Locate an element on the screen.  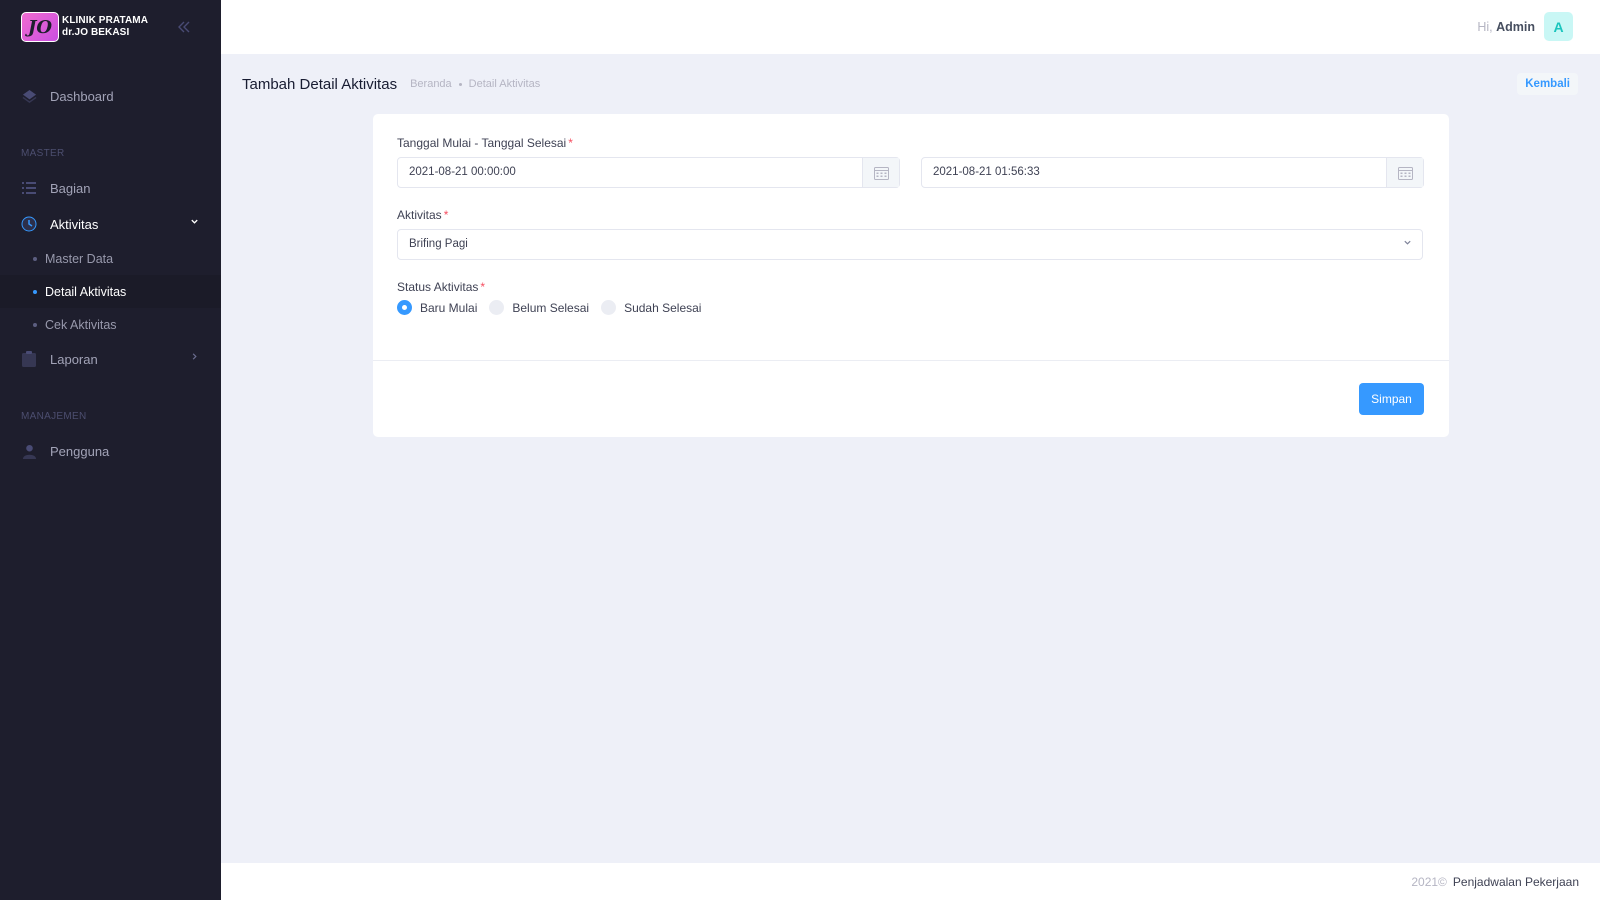
activity-label-text: Aktivitas is located at coordinates (419, 215).